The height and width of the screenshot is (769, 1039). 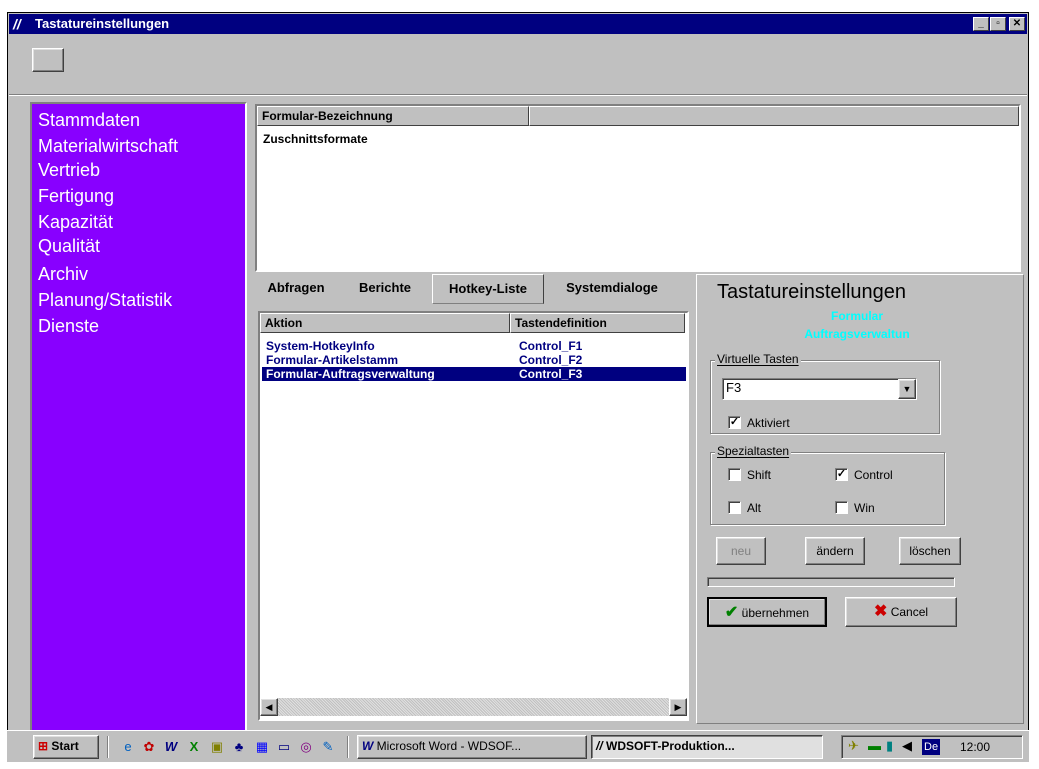 I want to click on title-bar: // Tastatureinstellungen _ ▫ ✕, so click(x=518, y=24).